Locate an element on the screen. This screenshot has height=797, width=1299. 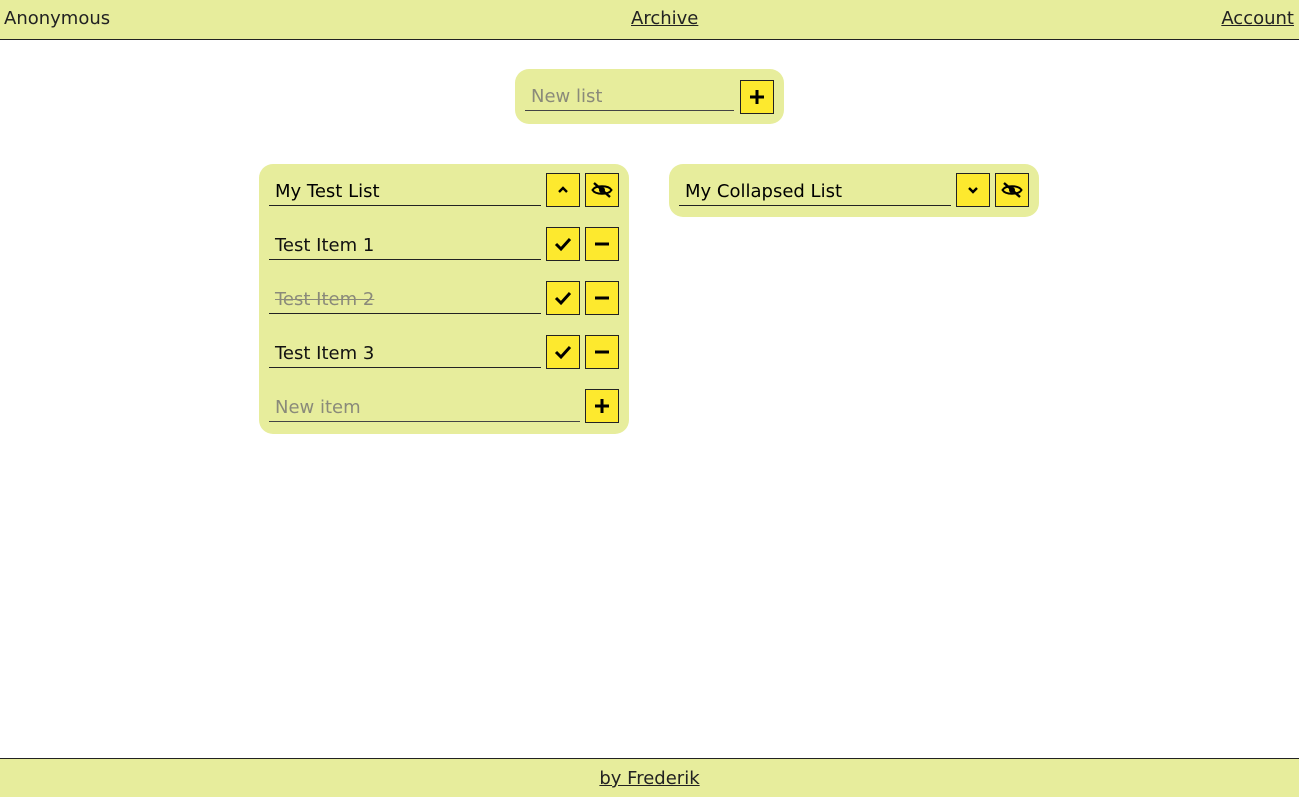
chevron-down-icon is located at coordinates (973, 190).